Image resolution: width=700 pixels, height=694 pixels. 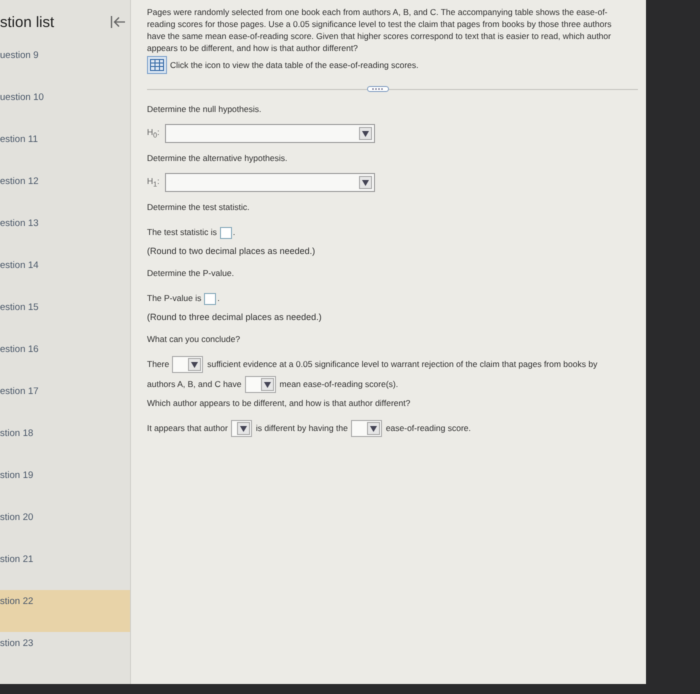 What do you see at coordinates (378, 89) in the screenshot?
I see `expand-icon` at bounding box center [378, 89].